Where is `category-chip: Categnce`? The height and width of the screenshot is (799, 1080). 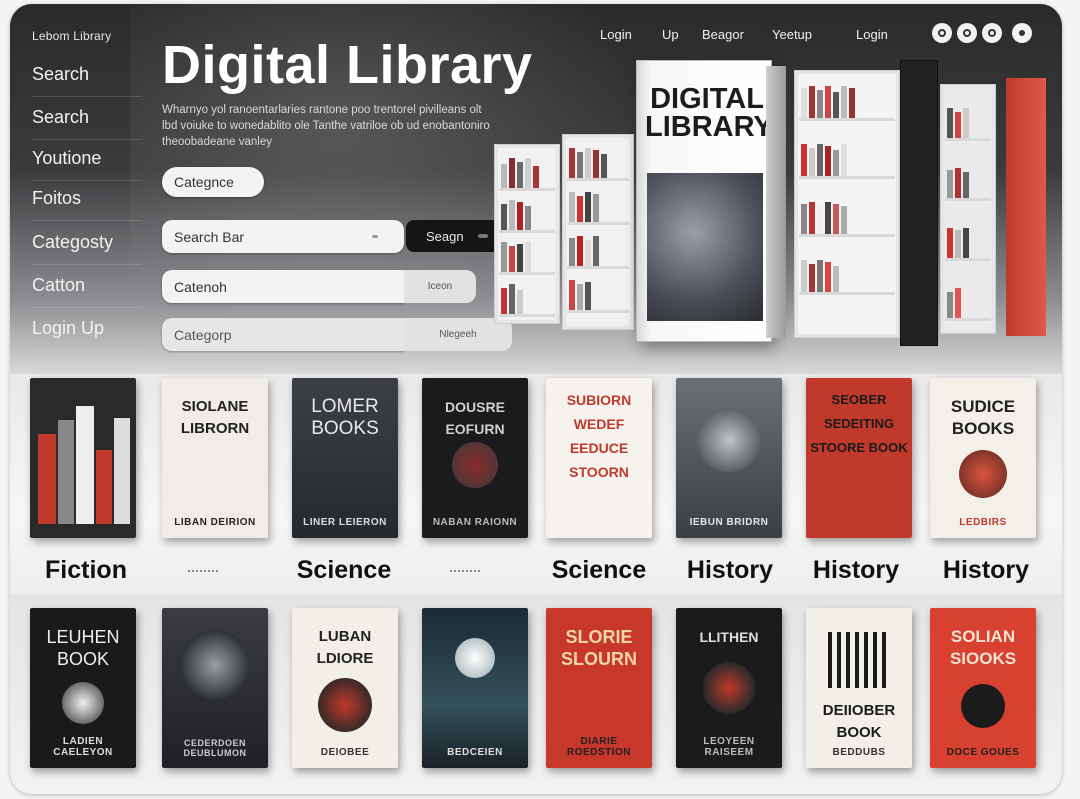
category-chip: Categnce is located at coordinates (213, 182).